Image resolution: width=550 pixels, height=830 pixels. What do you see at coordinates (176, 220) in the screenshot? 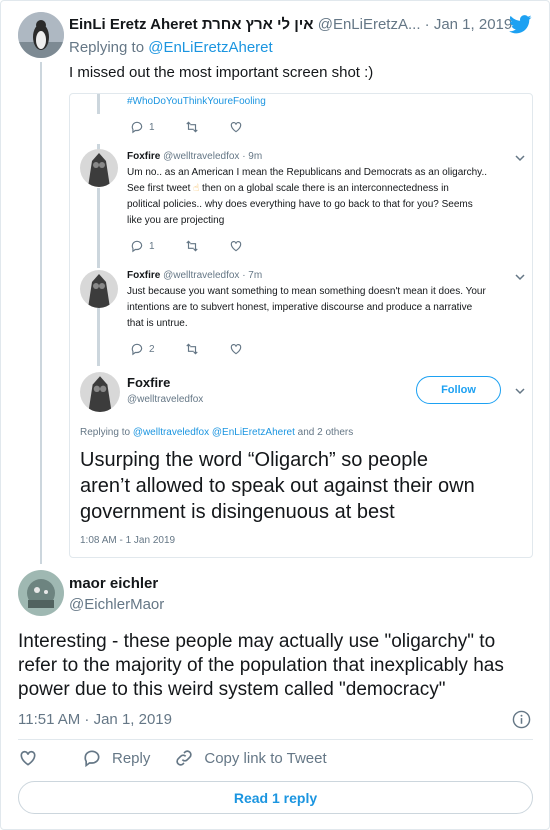
I see `reply1-text-e: like you are projecting` at bounding box center [176, 220].